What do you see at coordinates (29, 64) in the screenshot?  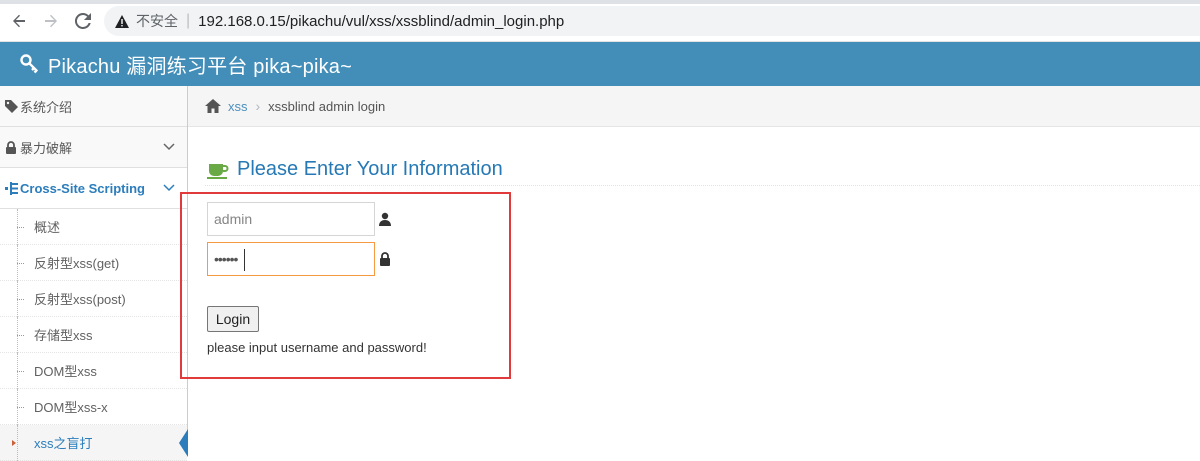 I see `key-icon` at bounding box center [29, 64].